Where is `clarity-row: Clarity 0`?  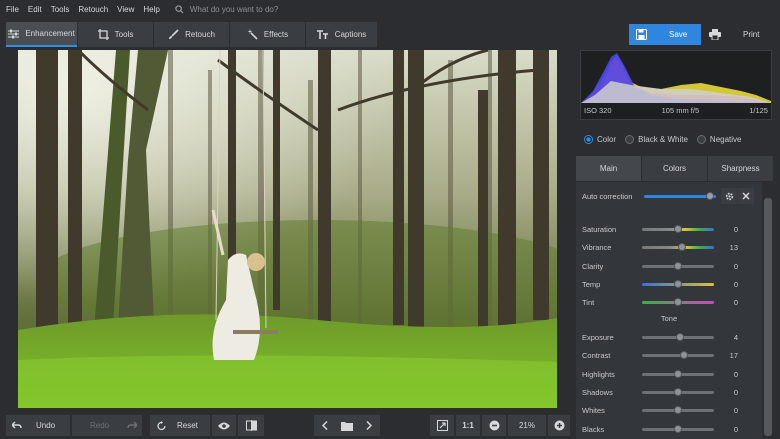
clarity-row: Clarity 0 is located at coordinates (660, 266).